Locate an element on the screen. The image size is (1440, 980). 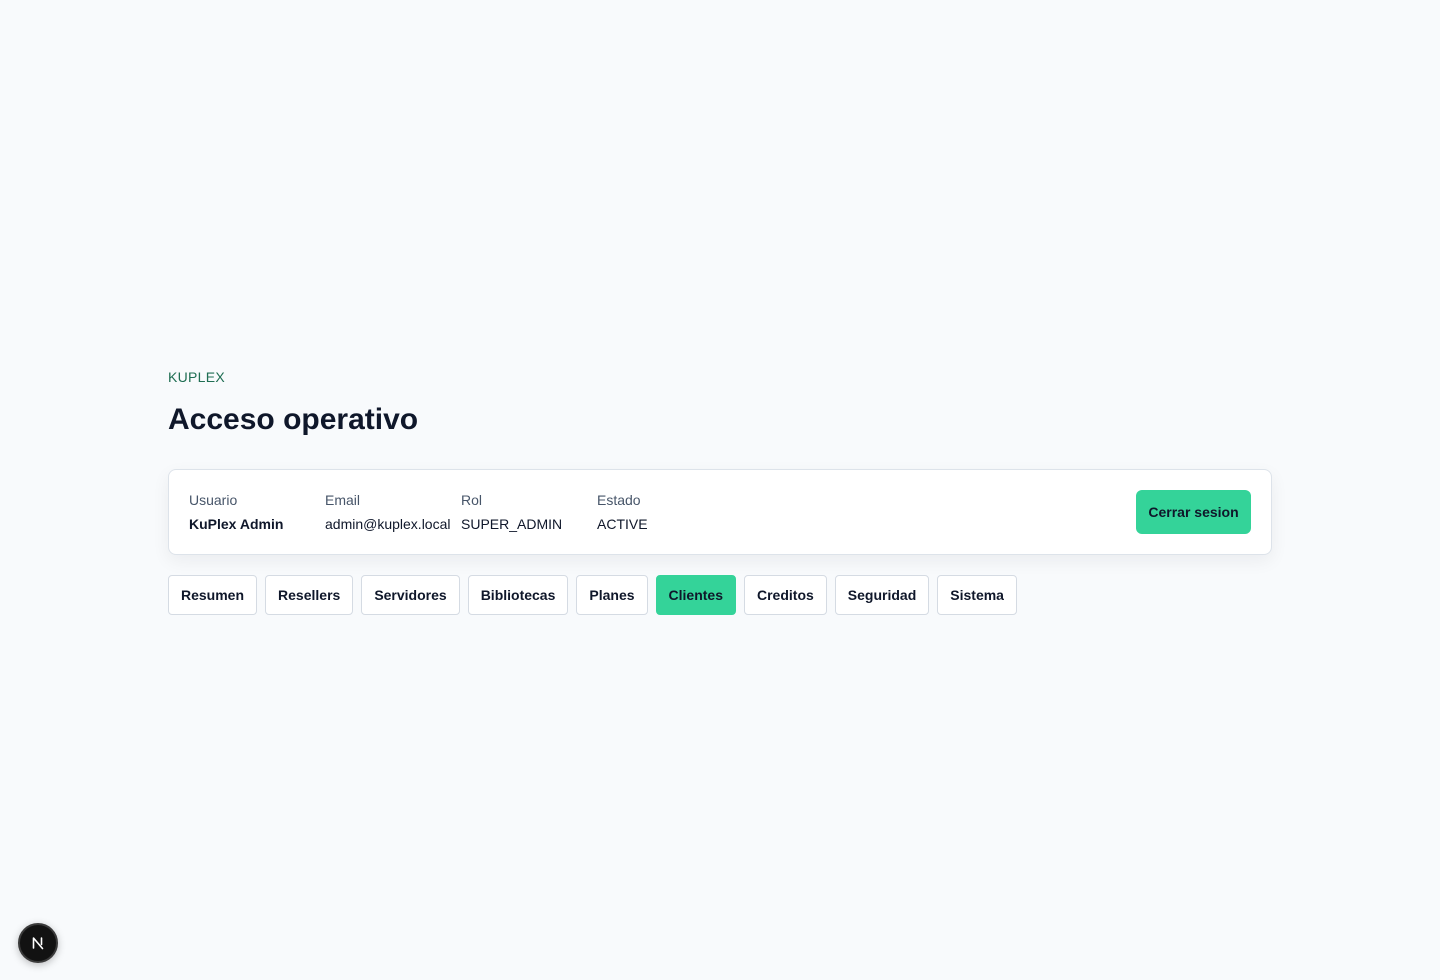
tab-bibliotecas: Bibliotecas is located at coordinates (518, 595).